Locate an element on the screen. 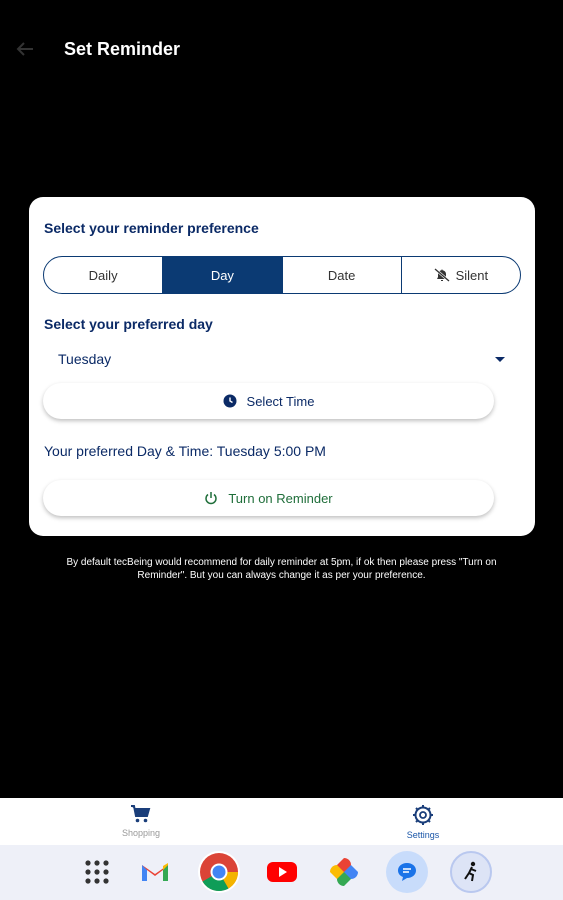  segment-date-label: Date is located at coordinates (341, 275).